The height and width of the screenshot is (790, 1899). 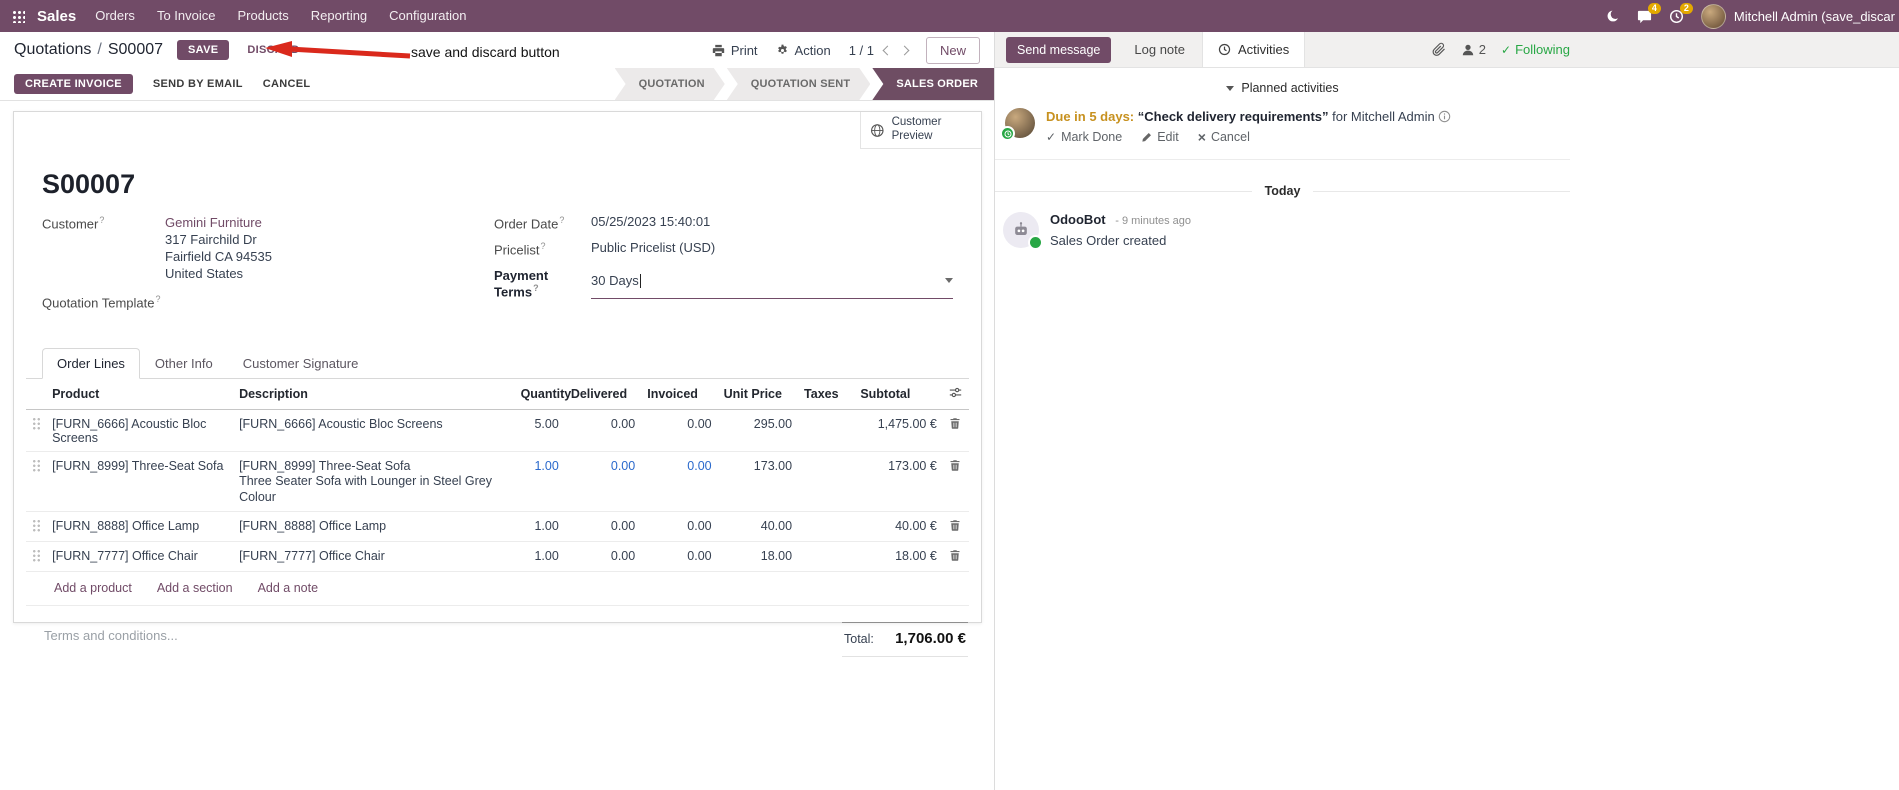 I want to click on mark-done-button: ✓ Mark Done, so click(x=1084, y=137).